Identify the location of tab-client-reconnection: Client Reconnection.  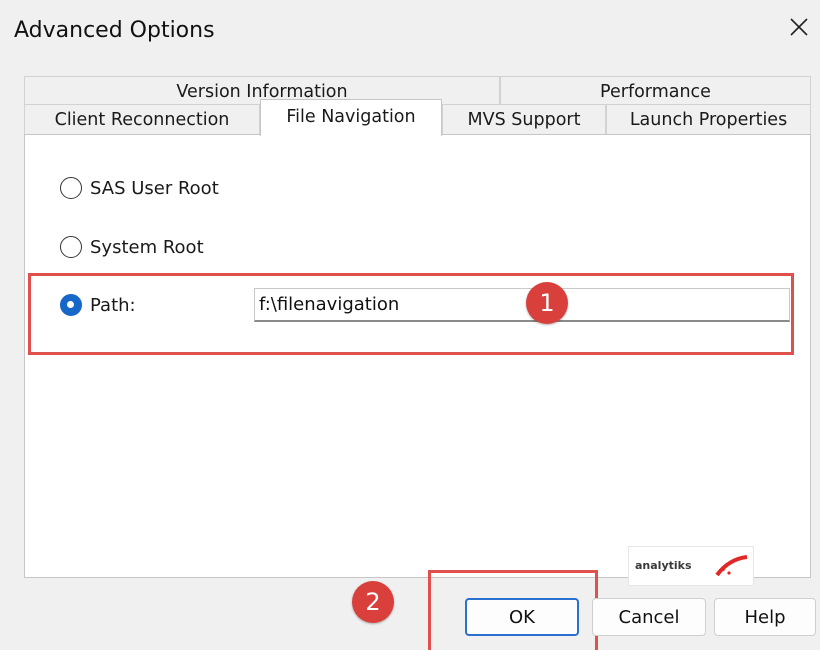
(142, 119).